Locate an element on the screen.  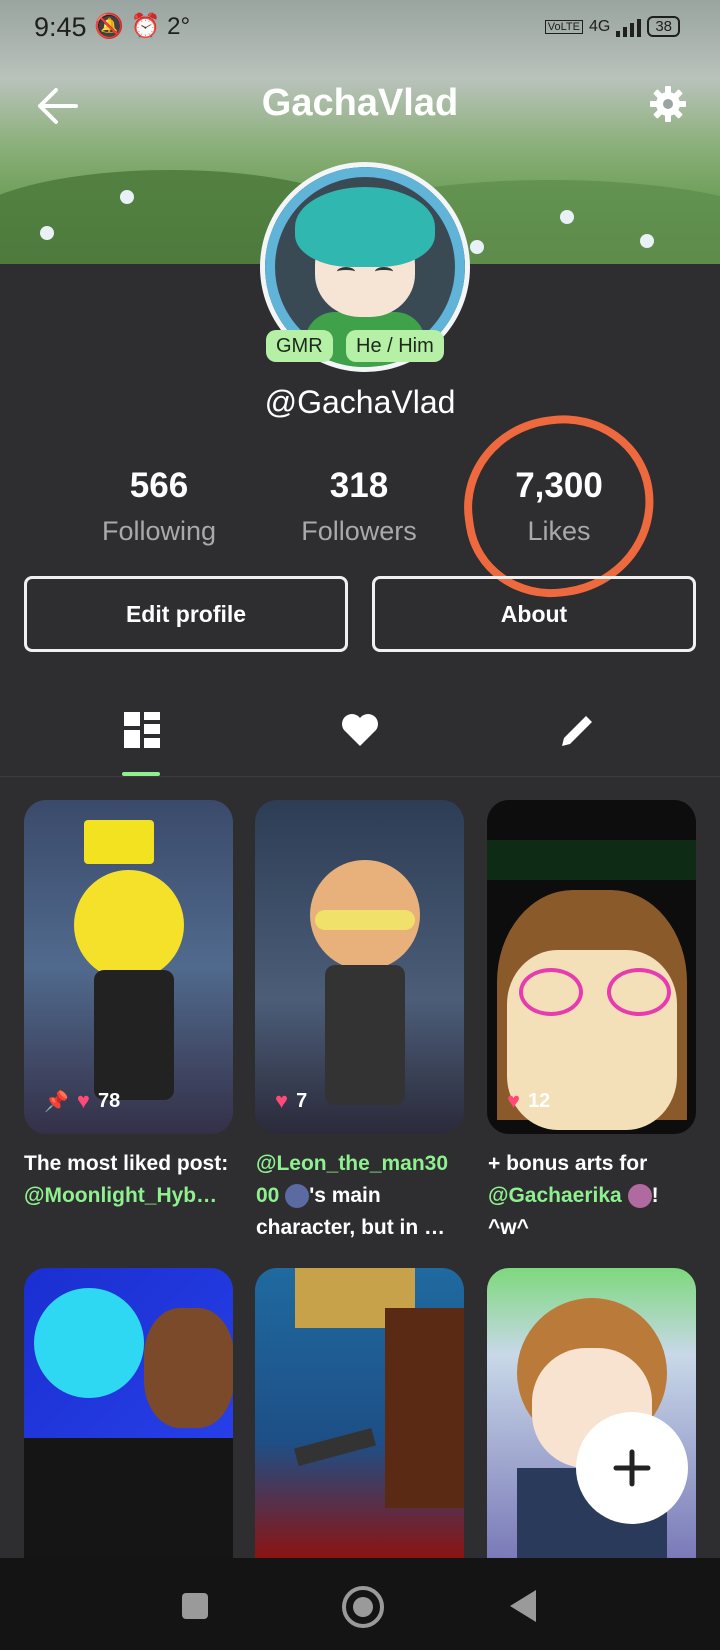
edit-profile-button: Edit profile is located at coordinates (186, 614).